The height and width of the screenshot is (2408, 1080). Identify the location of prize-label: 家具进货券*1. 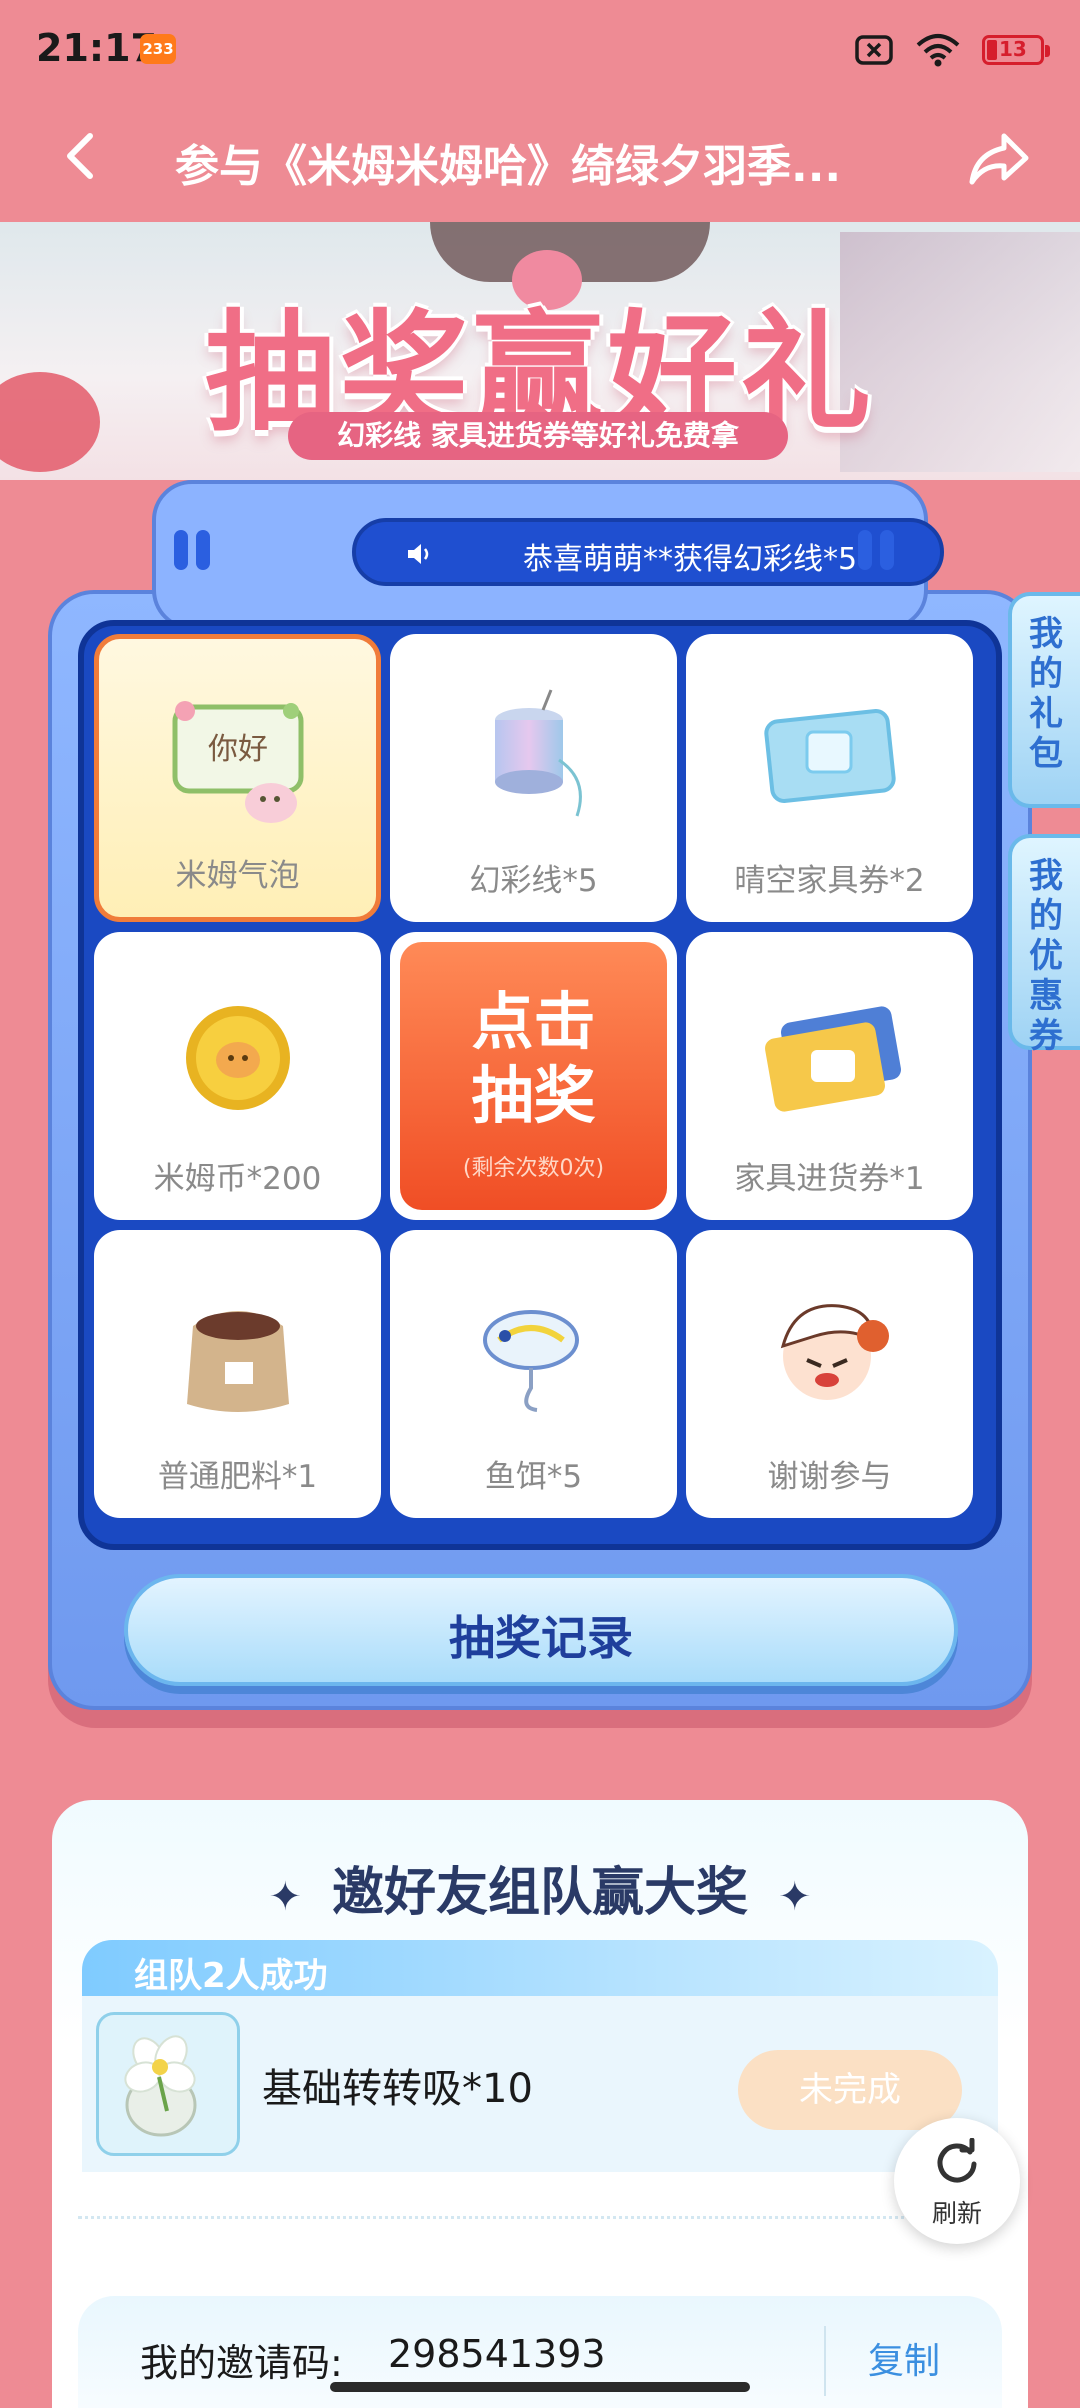
(829, 1179).